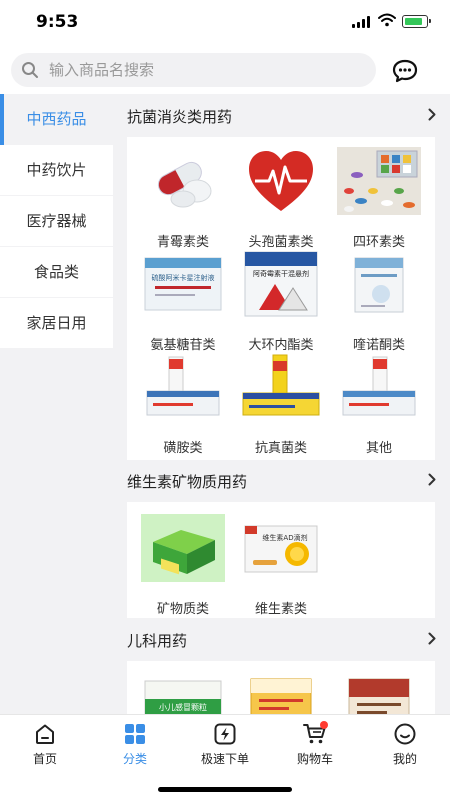 This screenshot has width=450, height=800. Describe the element at coordinates (405, 734) in the screenshot. I see `profile-smile-icon` at that location.